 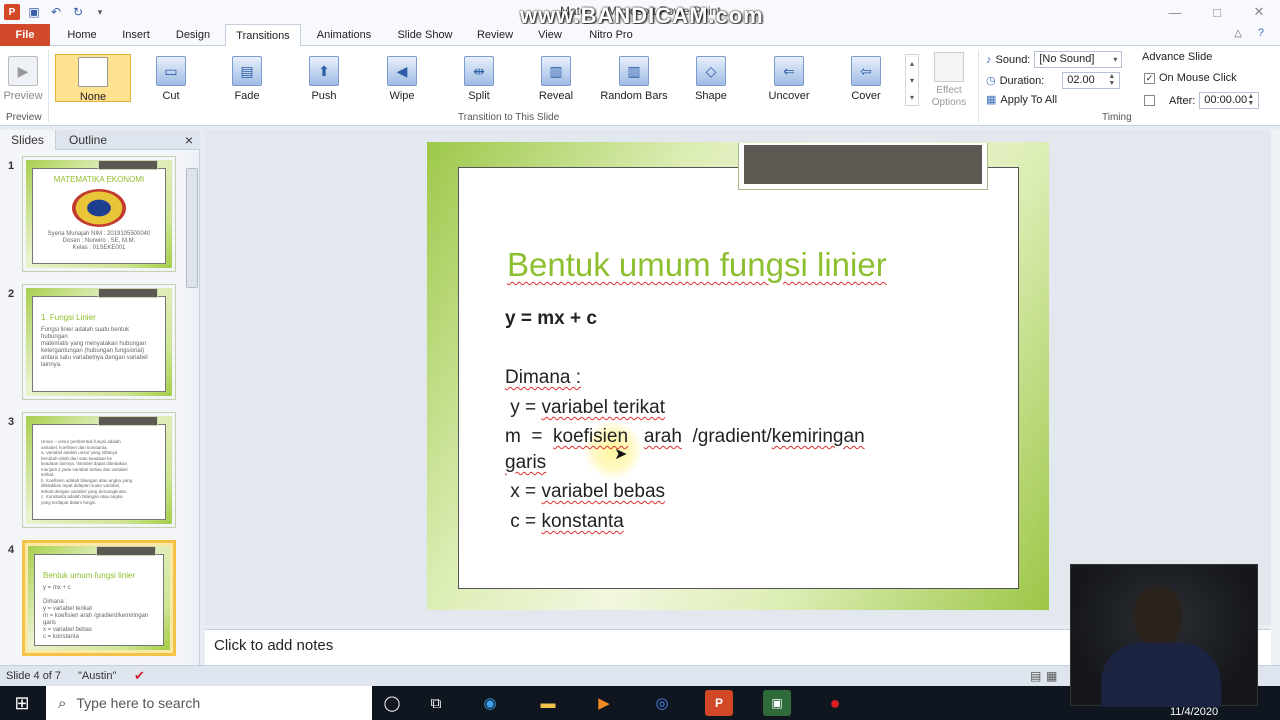 I want to click on transition-label: Cut, so click(x=171, y=96).